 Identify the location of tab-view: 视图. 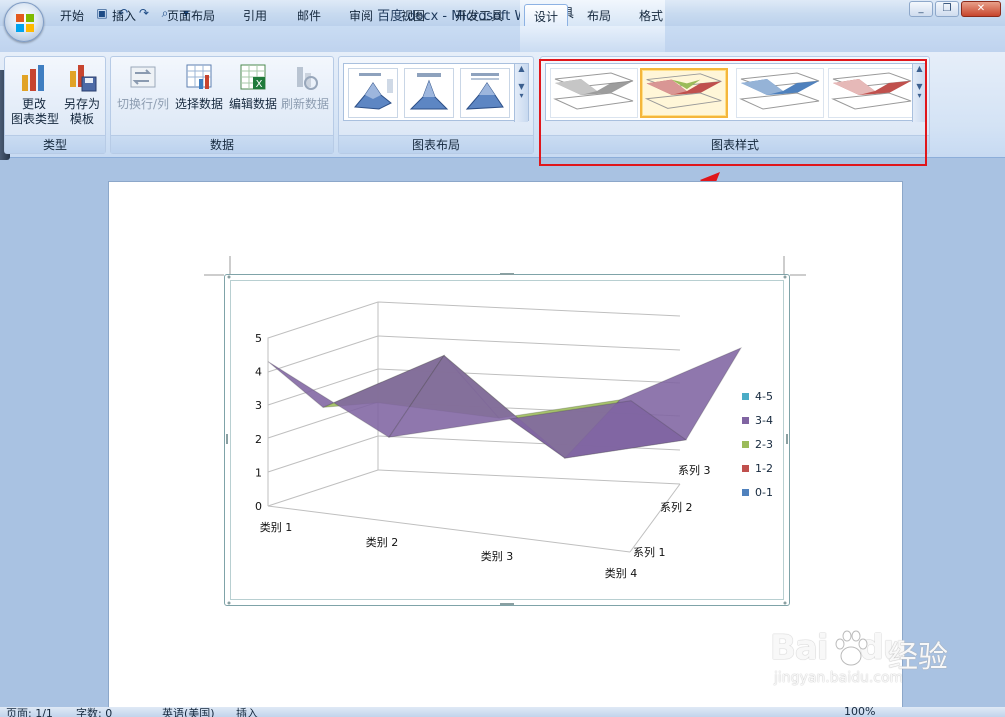
(413, 15).